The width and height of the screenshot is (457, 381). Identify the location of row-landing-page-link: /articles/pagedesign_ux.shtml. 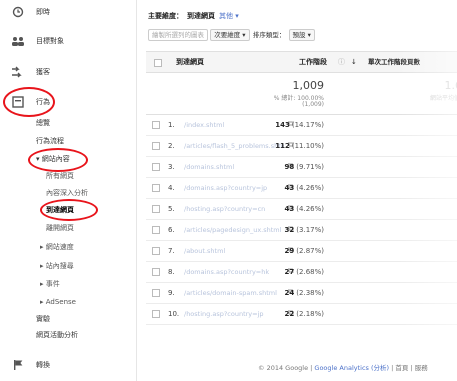
(234, 230).